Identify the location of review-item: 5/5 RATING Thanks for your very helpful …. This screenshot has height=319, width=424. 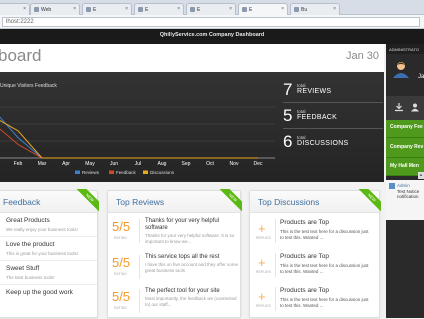
(174, 232).